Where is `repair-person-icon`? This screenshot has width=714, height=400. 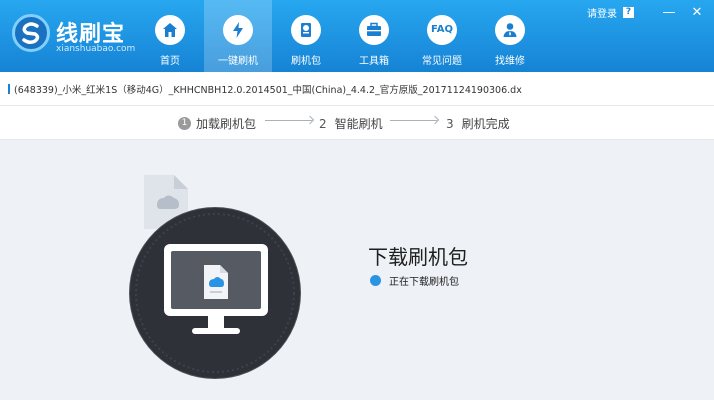 repair-person-icon is located at coordinates (510, 30).